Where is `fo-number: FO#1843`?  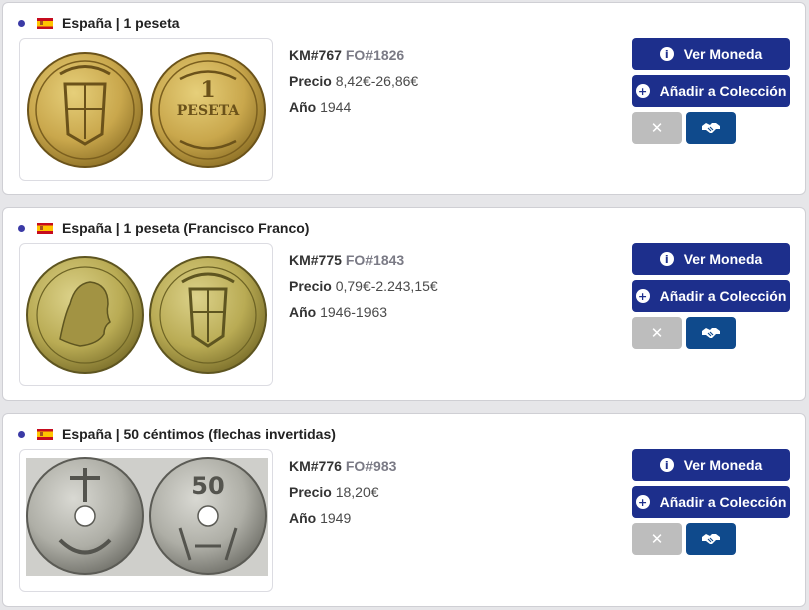
fo-number: FO#1843 is located at coordinates (375, 260).